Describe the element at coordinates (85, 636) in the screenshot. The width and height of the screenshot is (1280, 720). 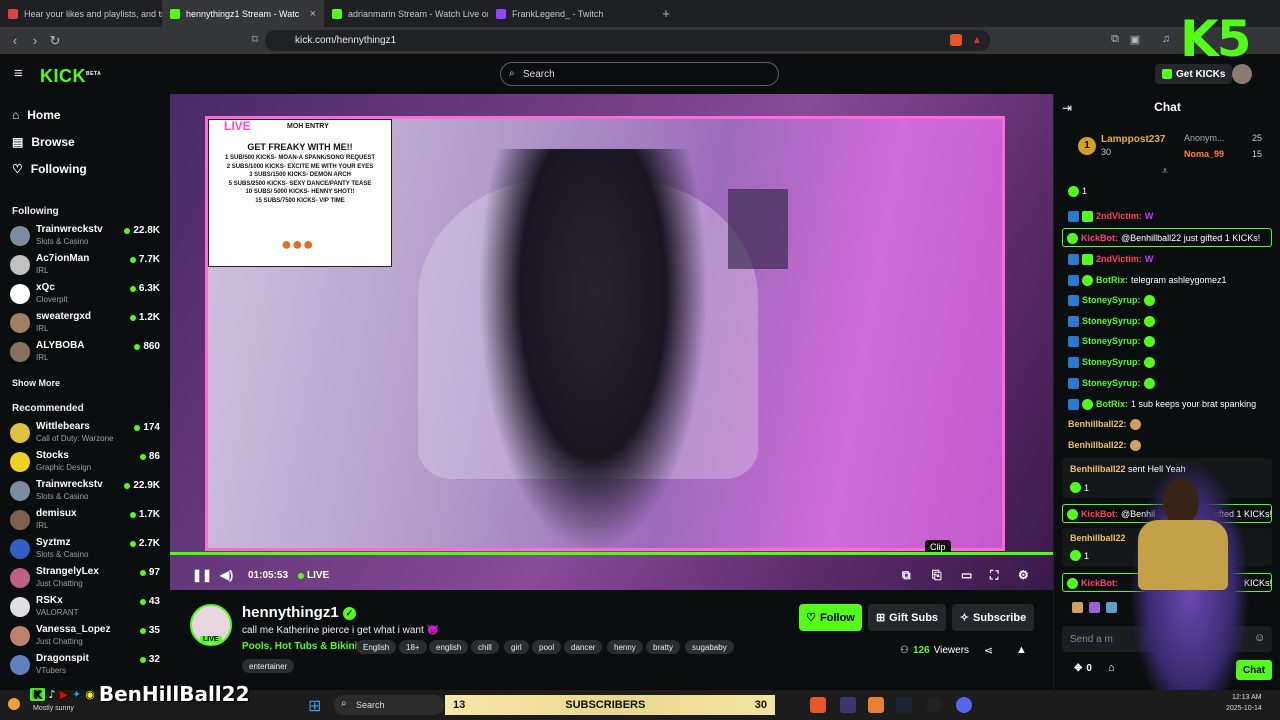
I see `sidebar-channel: Vanessa_Lopez Just Chatting 35` at that location.